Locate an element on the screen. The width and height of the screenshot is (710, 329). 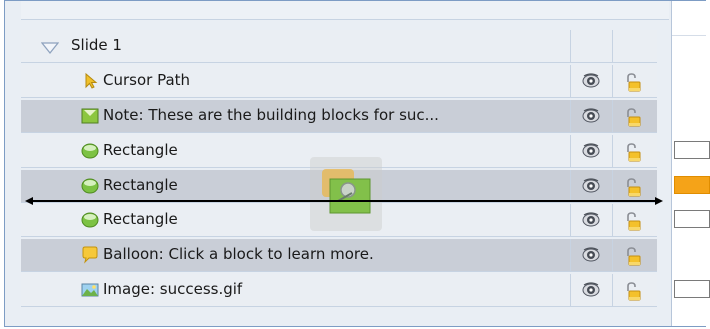
drag-note-icon is located at coordinates (346, 191).